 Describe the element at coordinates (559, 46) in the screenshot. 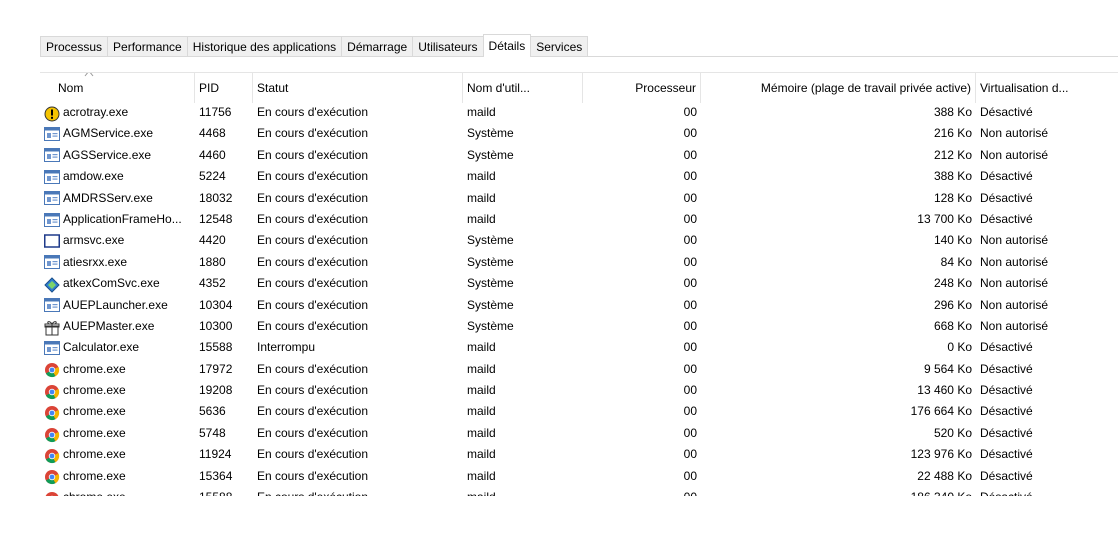

I see `tab-6: Services` at that location.